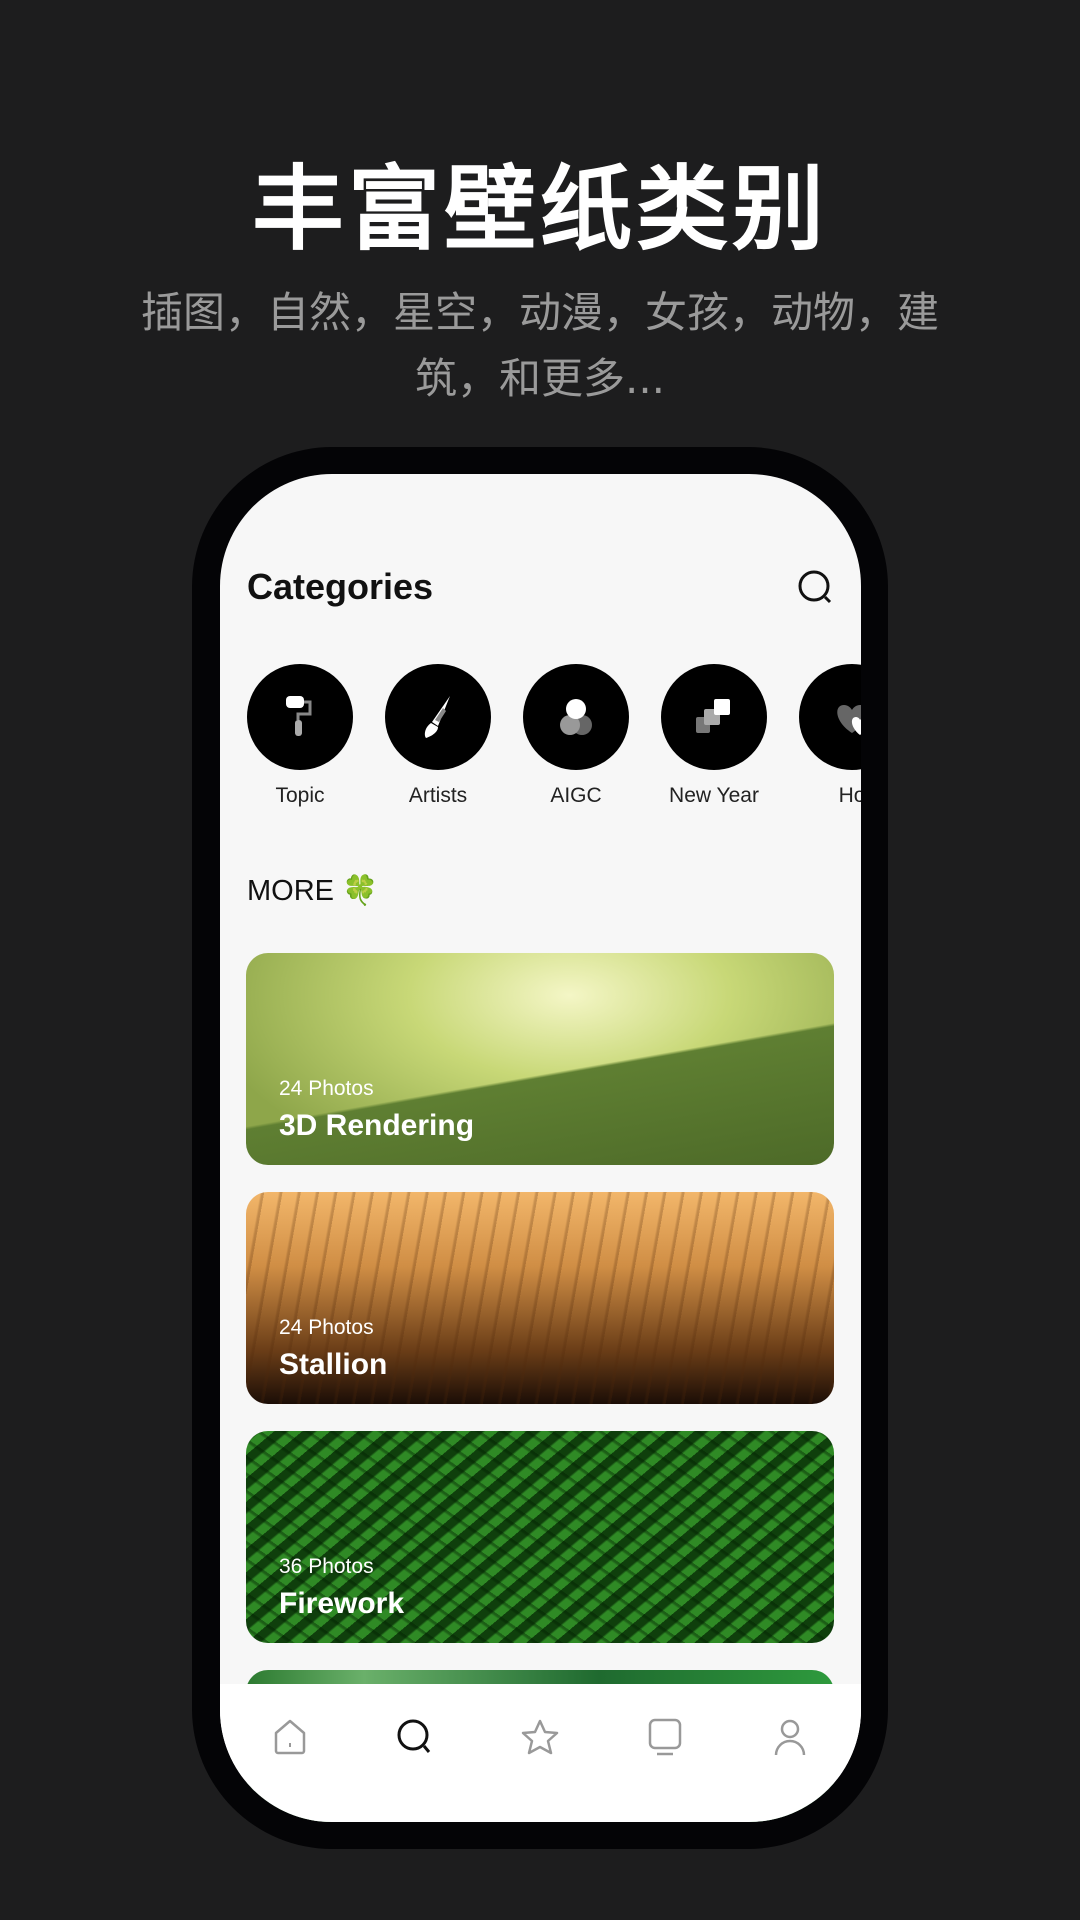  I want to click on paint-roller-icon, so click(299, 716).